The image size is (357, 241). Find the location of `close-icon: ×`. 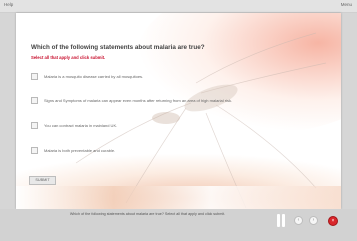

close-icon: × is located at coordinates (333, 221).